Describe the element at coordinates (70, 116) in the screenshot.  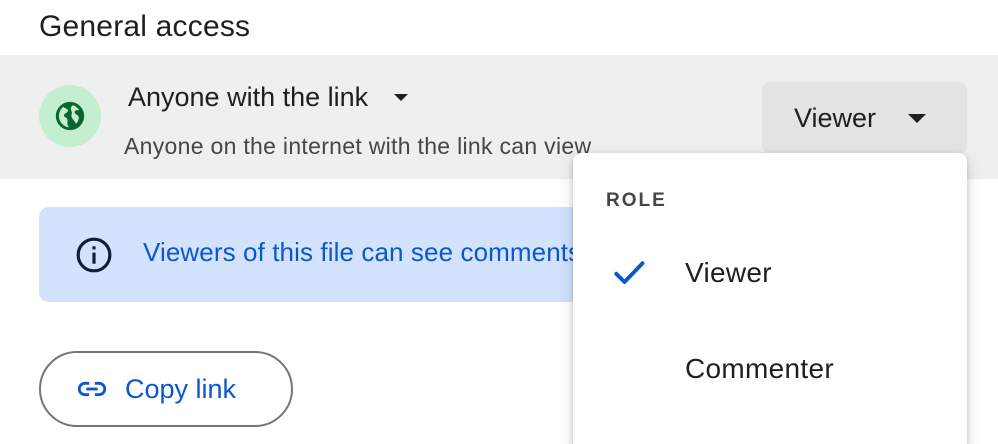
I see `globe-icon` at that location.